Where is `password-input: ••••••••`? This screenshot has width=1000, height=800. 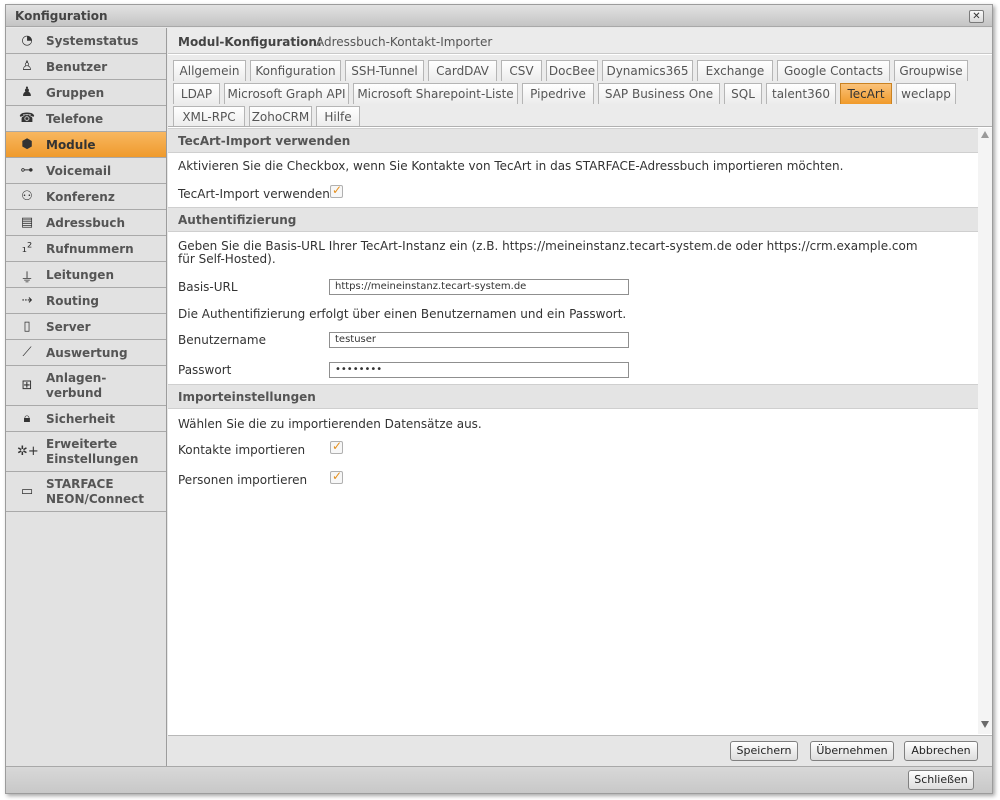
password-input: •••••••• is located at coordinates (479, 370).